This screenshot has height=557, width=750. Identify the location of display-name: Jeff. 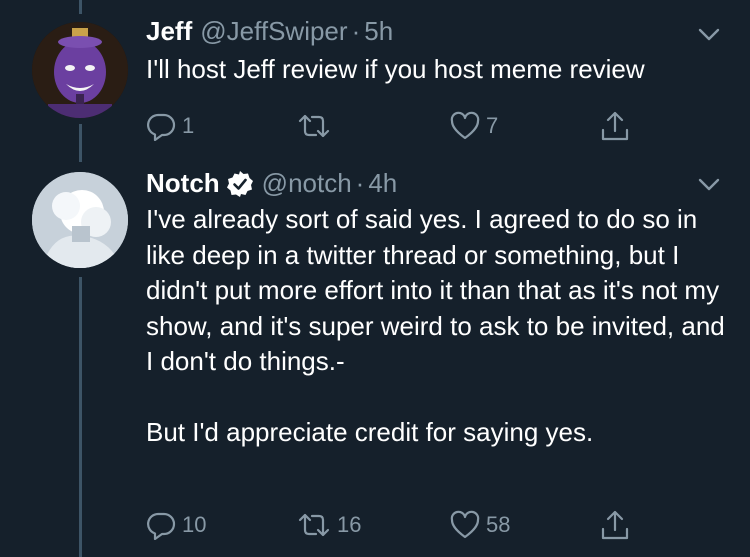
(169, 31).